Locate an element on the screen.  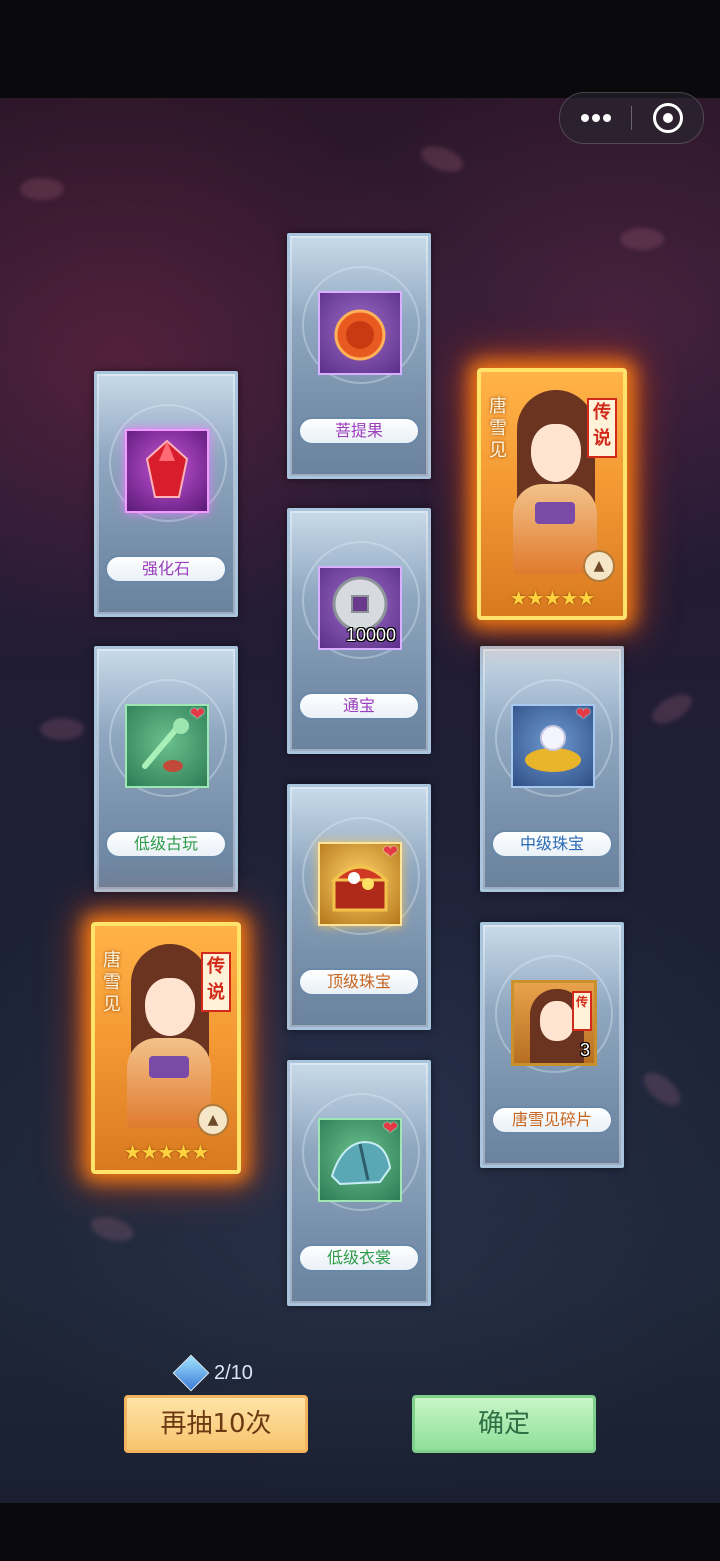
gold-pearl-icon: ❤ is located at coordinates (553, 746).